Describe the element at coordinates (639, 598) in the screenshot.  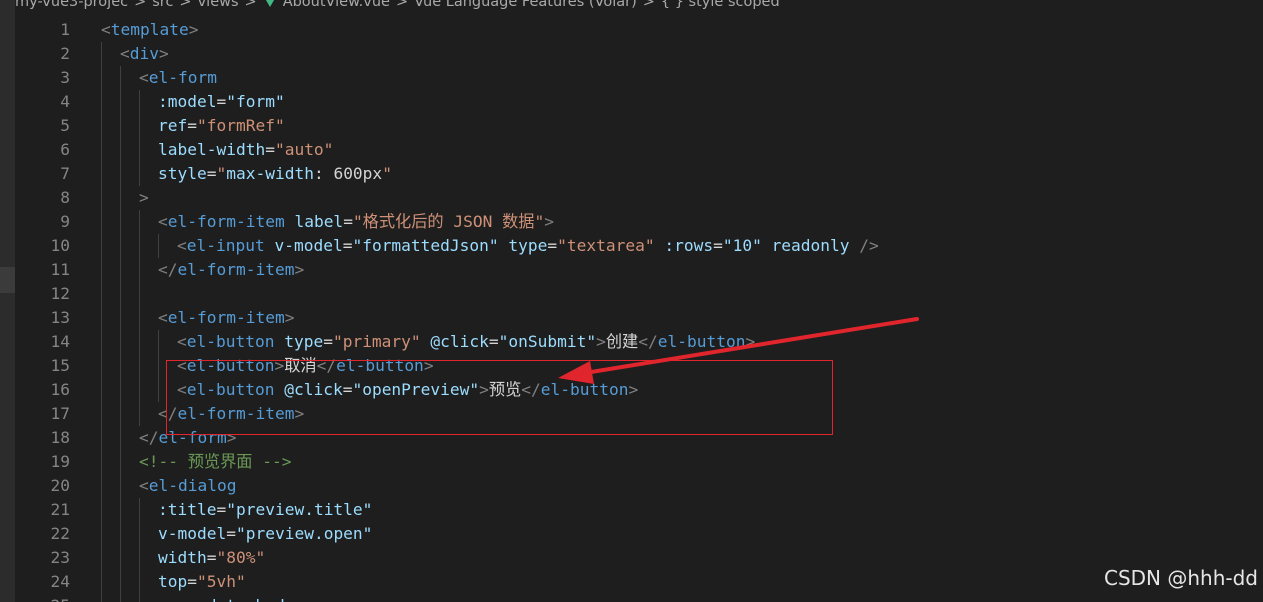
I see `code-line: 25 append-to-body` at that location.